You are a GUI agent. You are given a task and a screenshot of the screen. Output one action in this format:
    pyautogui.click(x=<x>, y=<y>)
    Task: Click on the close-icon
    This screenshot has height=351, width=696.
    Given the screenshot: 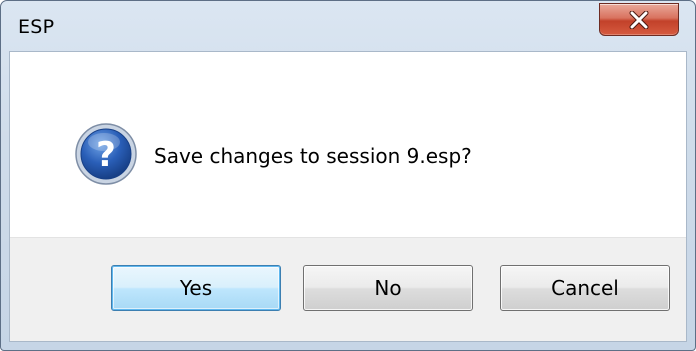 What is the action you would take?
    pyautogui.click(x=639, y=19)
    